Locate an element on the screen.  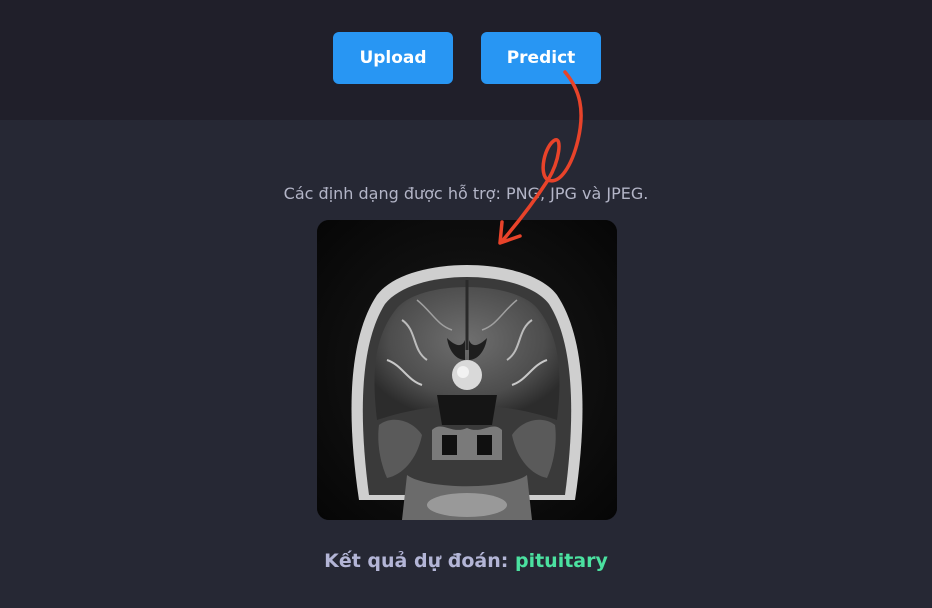
upload-button: Upload is located at coordinates (393, 58).